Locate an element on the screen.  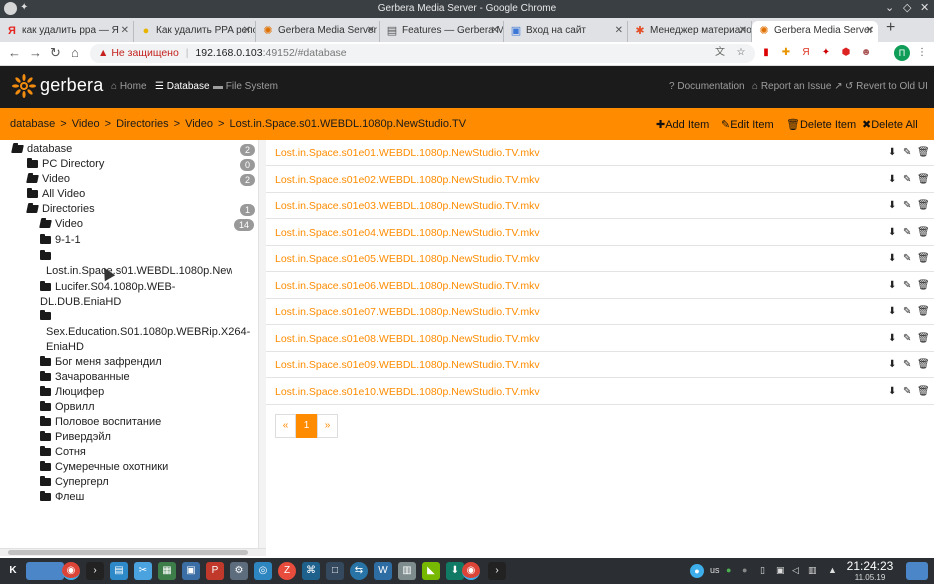
close-window-icon: ✕ is located at coordinates (924, 7).